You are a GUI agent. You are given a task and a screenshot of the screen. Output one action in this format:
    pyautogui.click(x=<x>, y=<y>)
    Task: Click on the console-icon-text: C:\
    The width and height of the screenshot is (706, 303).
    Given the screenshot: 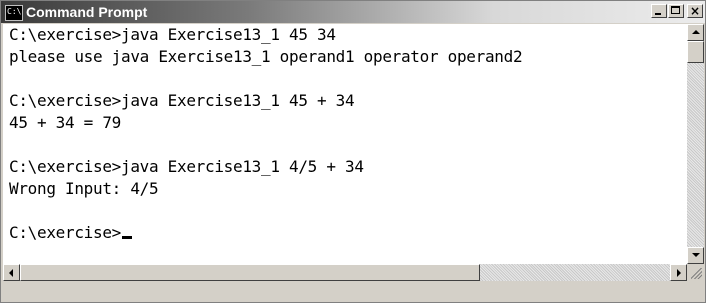 What is the action you would take?
    pyautogui.click(x=14, y=11)
    